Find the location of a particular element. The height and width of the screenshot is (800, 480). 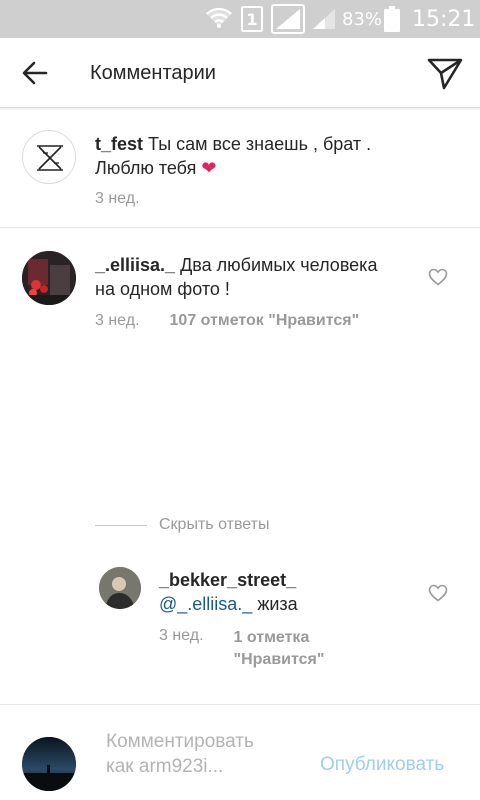

sim-label: 1 is located at coordinates (252, 19).